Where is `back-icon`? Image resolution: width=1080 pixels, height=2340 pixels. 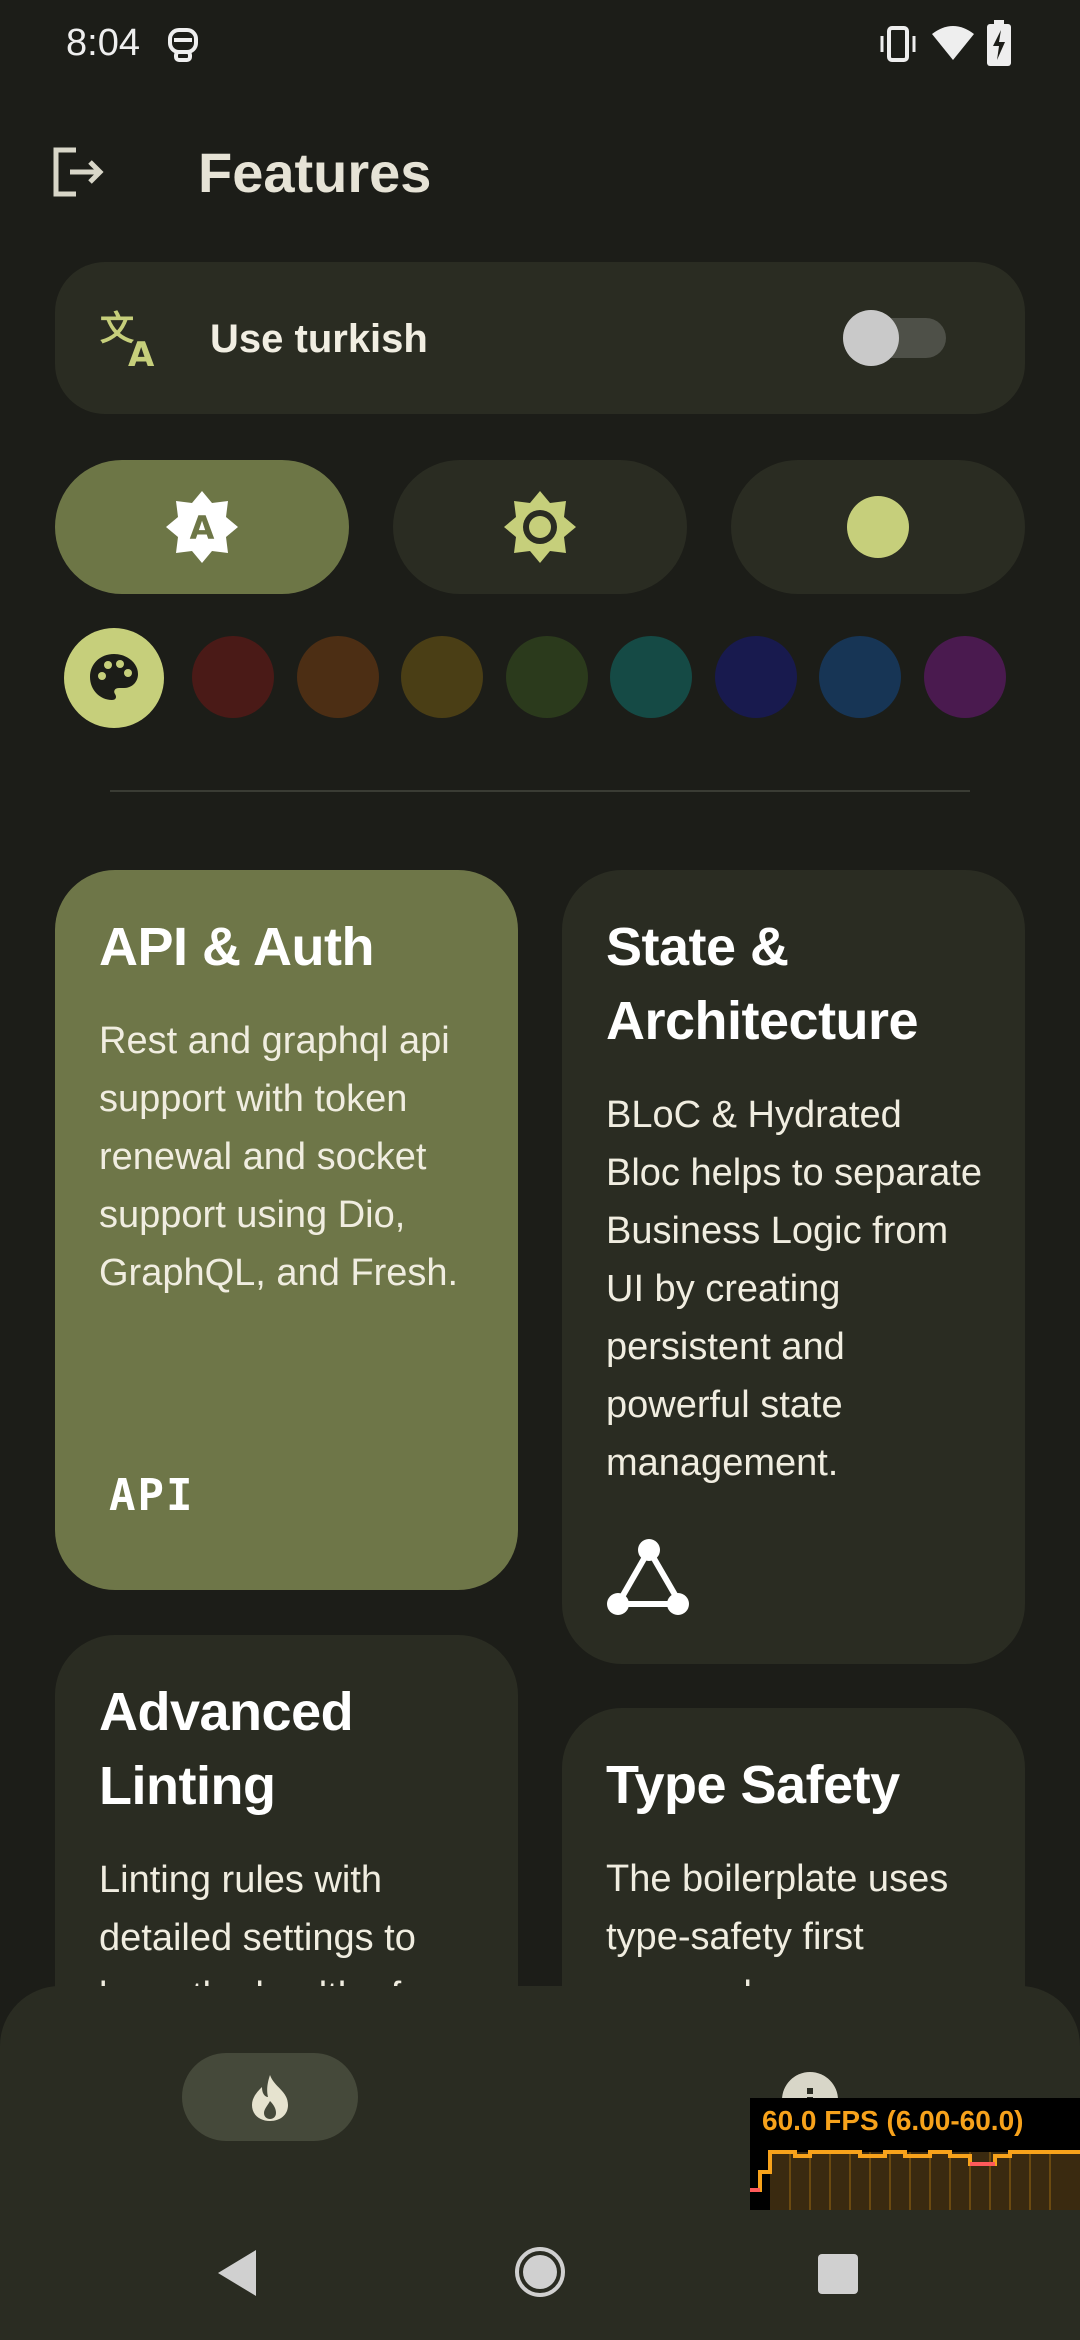
back-icon is located at coordinates (237, 2273).